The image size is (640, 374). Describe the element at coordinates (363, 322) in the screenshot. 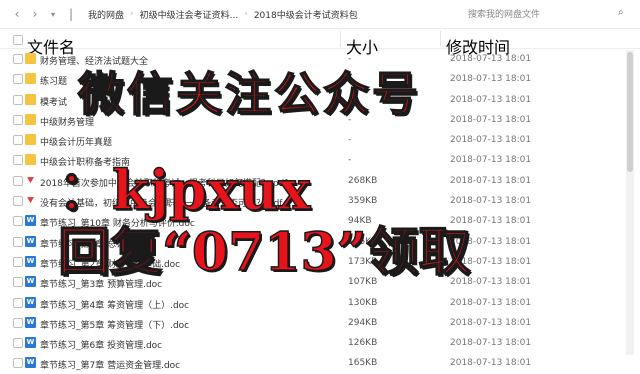

I see `file-size: 294KB` at that location.